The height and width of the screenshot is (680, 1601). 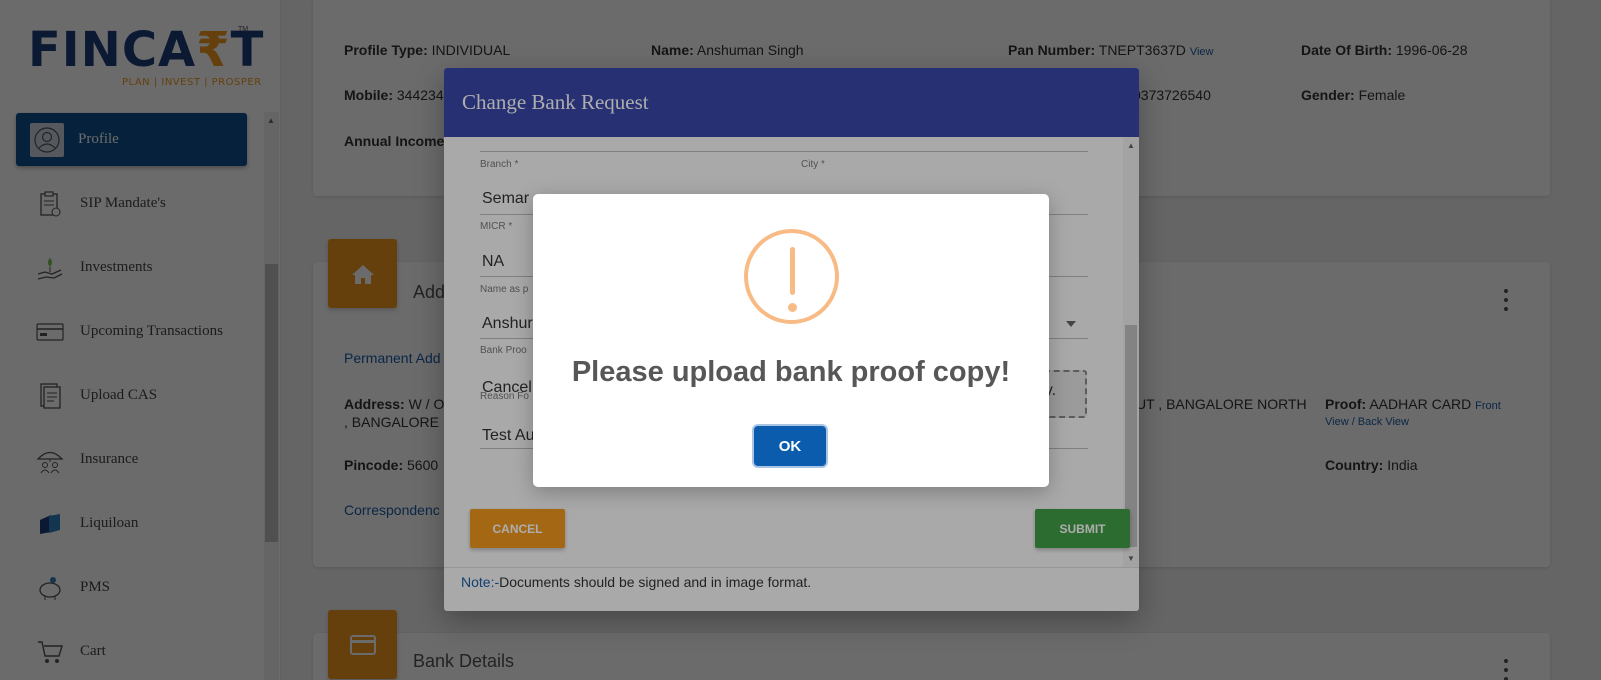 What do you see at coordinates (791, 340) in the screenshot?
I see `alert-dialog: Please upload bank proof copy! OK` at bounding box center [791, 340].